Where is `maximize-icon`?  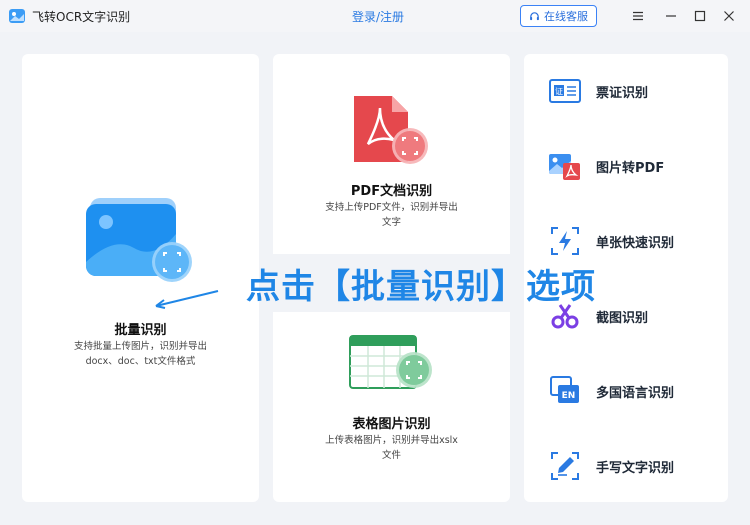 maximize-icon is located at coordinates (700, 16).